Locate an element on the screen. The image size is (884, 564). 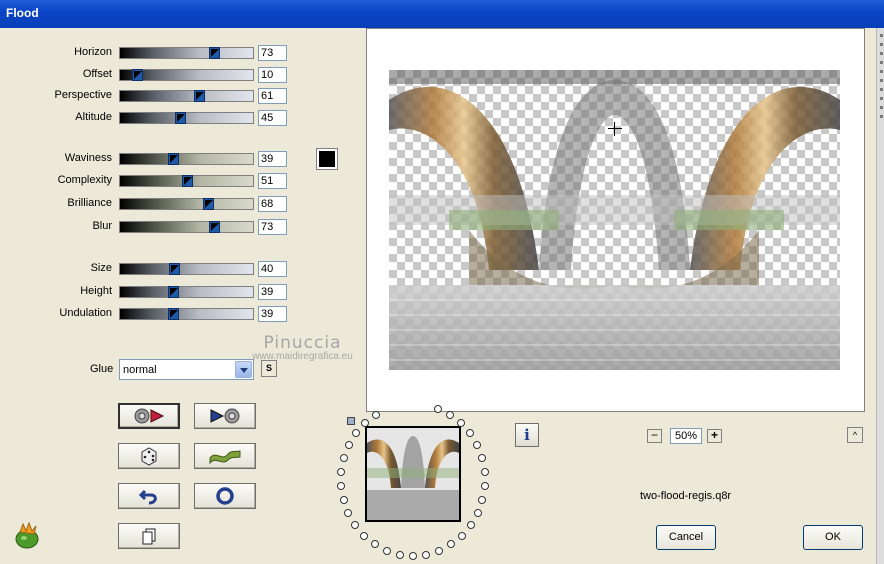
glue-select: normal is located at coordinates (186, 369).